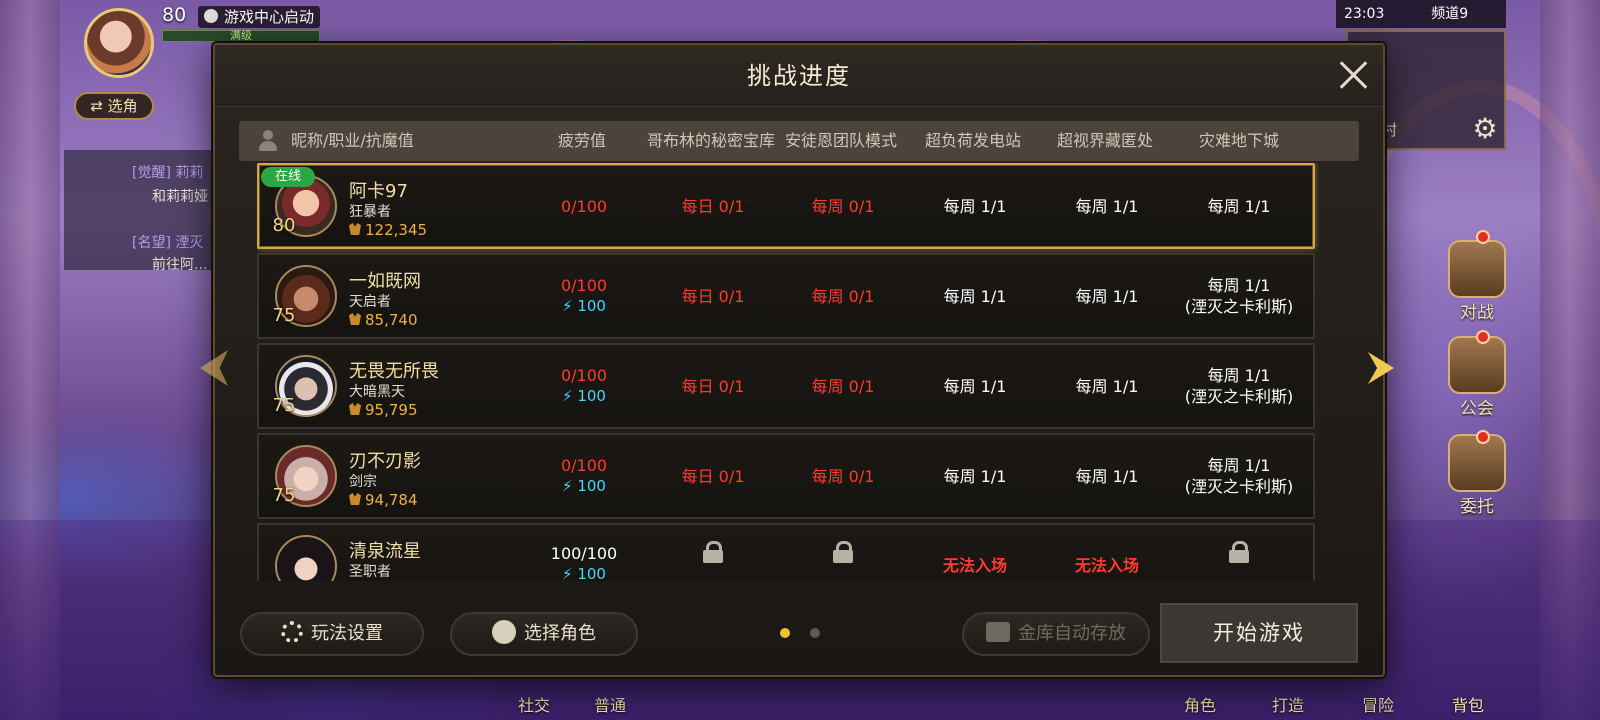 The image size is (1600, 720). I want to click on exp-bar-label: 满级, so click(241, 35).